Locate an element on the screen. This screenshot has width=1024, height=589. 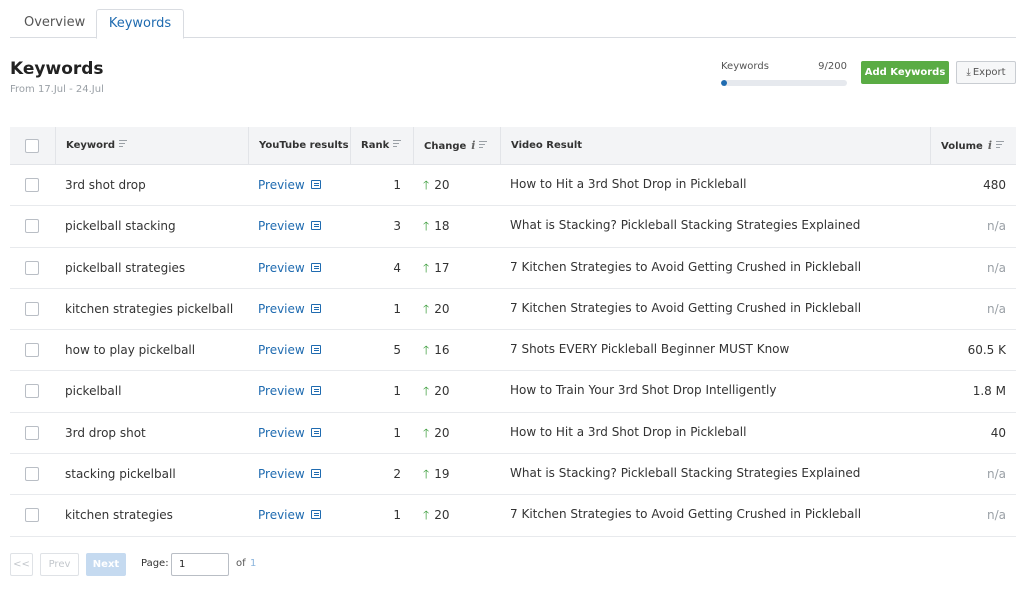
column-volume-label: Volume is located at coordinates (962, 146).